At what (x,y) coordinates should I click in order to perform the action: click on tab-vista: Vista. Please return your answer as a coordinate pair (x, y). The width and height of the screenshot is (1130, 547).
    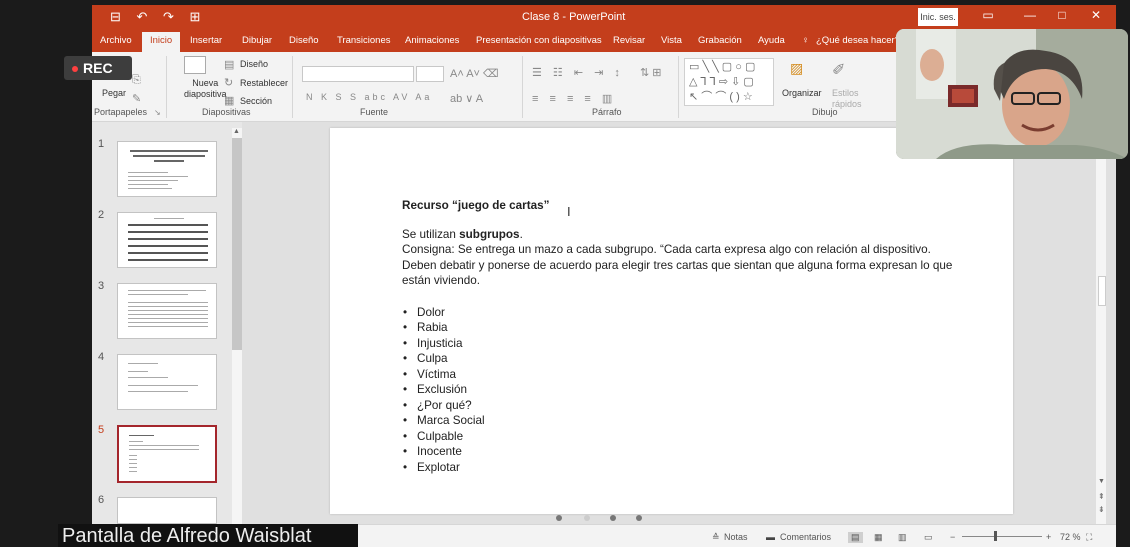
    Looking at the image, I should click on (671, 40).